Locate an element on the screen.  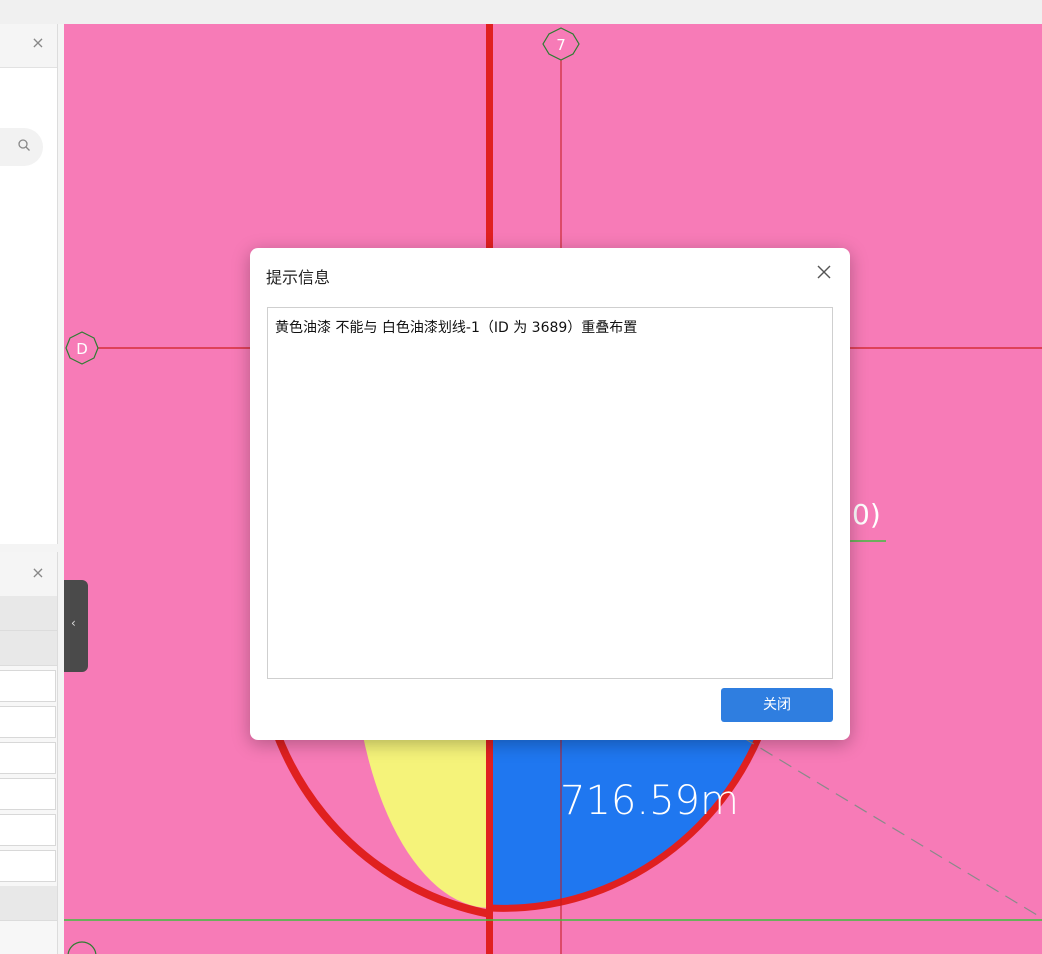
close-button: 关闭 is located at coordinates (777, 705).